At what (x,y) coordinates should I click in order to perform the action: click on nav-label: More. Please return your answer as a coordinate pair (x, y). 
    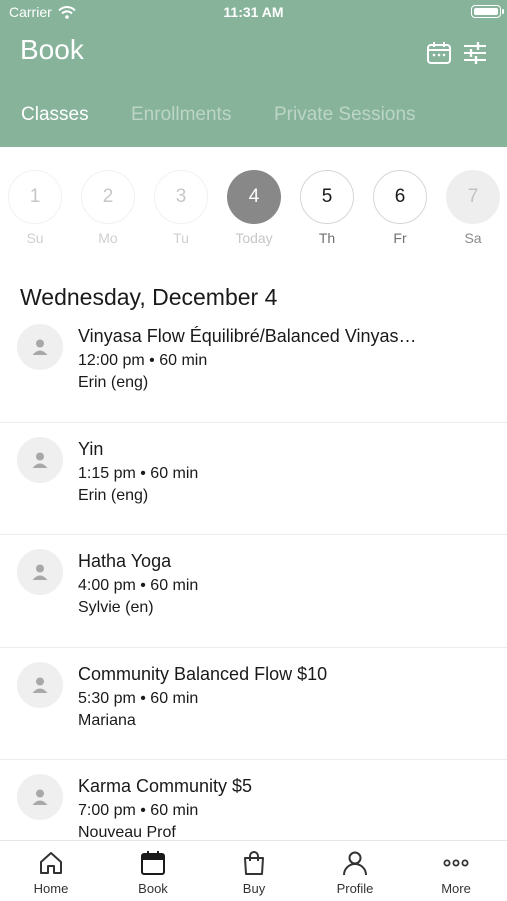
    Looking at the image, I should click on (456, 888).